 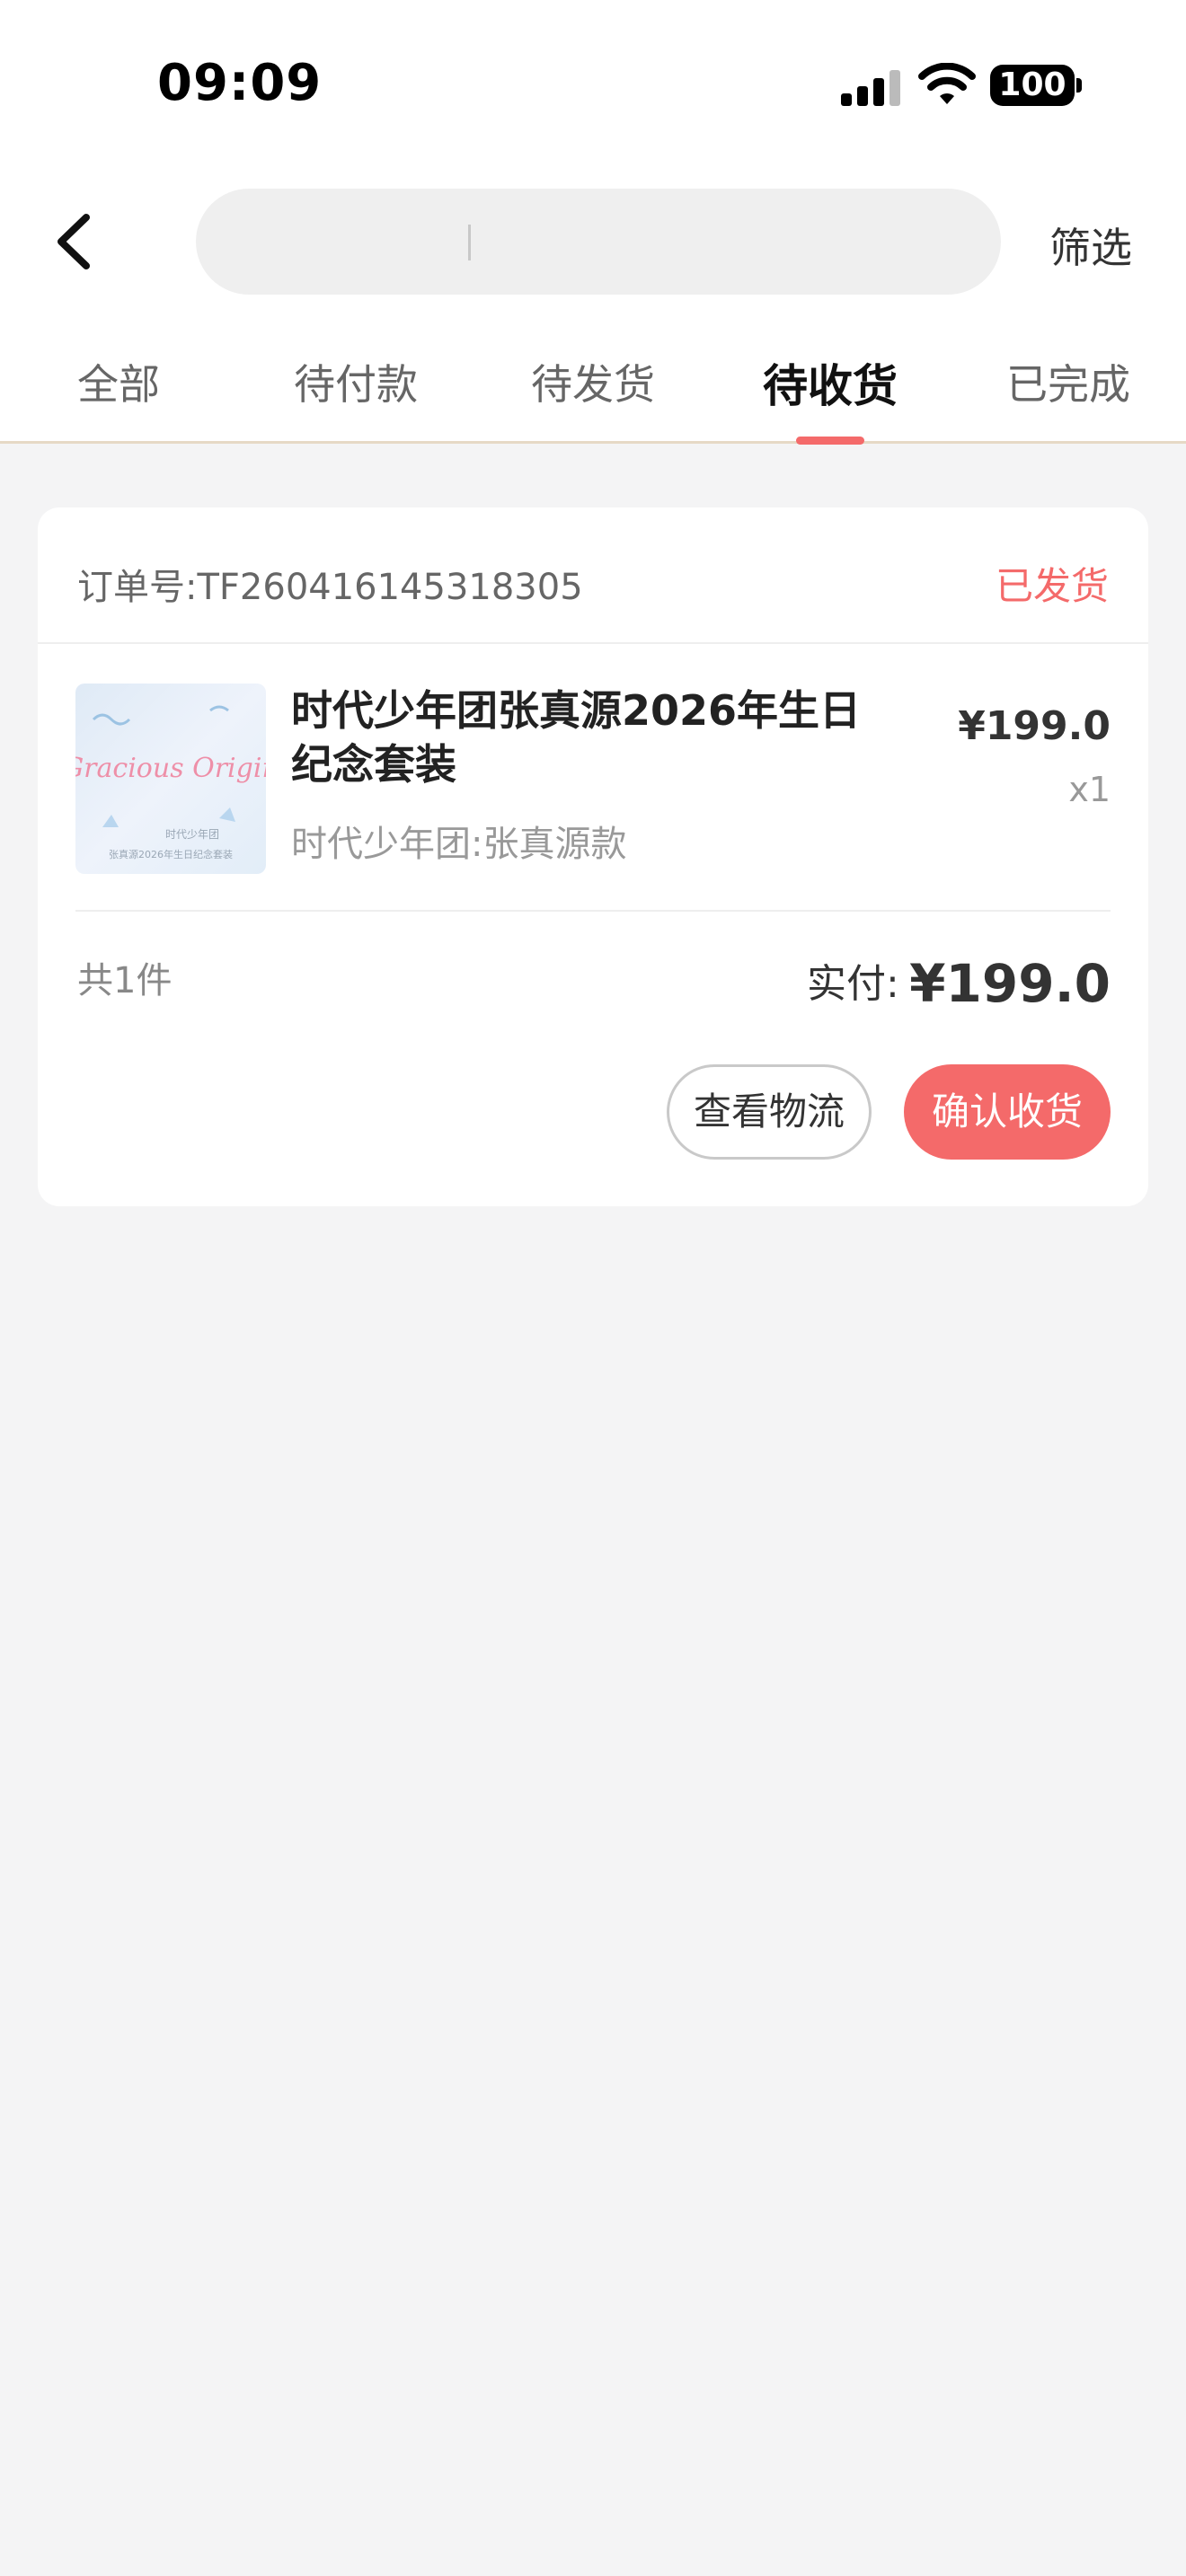 I want to click on paid-label: 实付:, so click(x=853, y=984).